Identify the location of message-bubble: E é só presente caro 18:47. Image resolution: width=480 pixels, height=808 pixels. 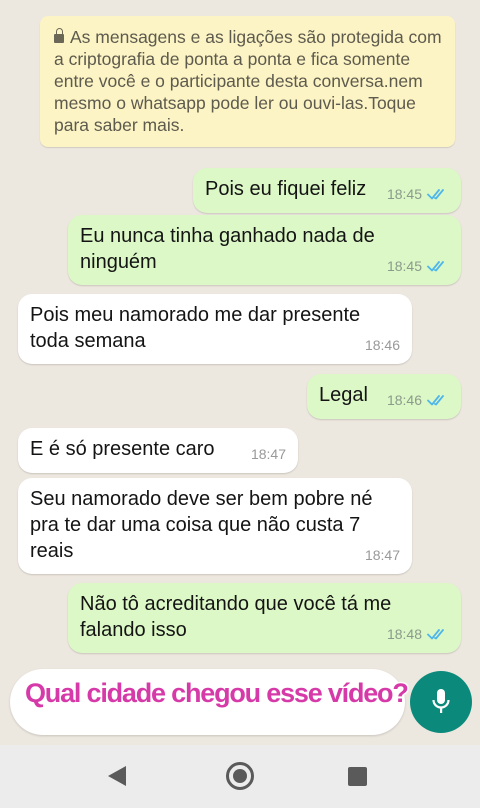
(158, 450).